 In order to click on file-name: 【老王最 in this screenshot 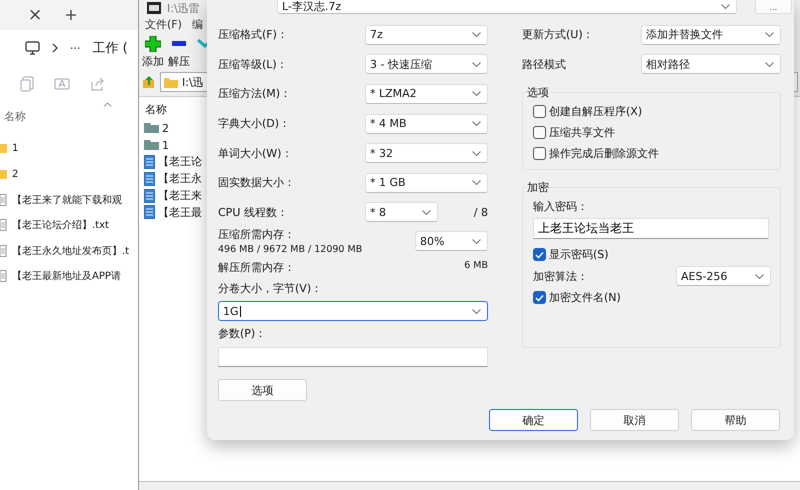, I will do `click(180, 212)`.